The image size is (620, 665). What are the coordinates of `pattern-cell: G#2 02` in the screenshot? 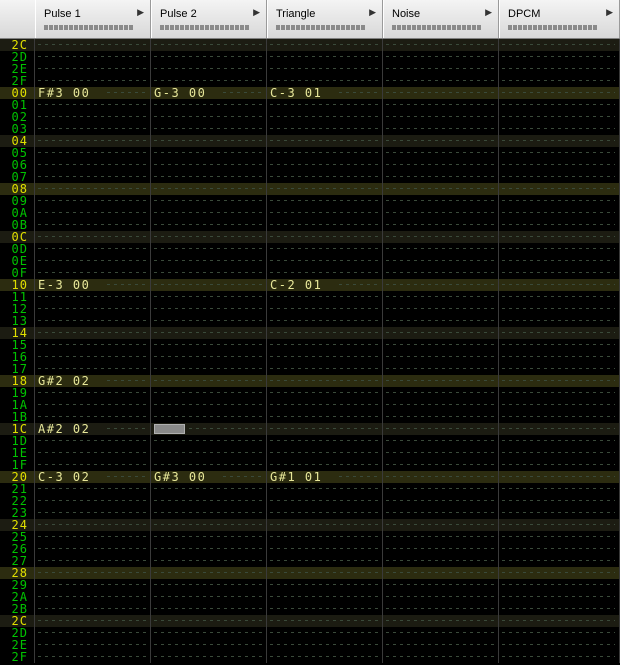 It's located at (93, 381).